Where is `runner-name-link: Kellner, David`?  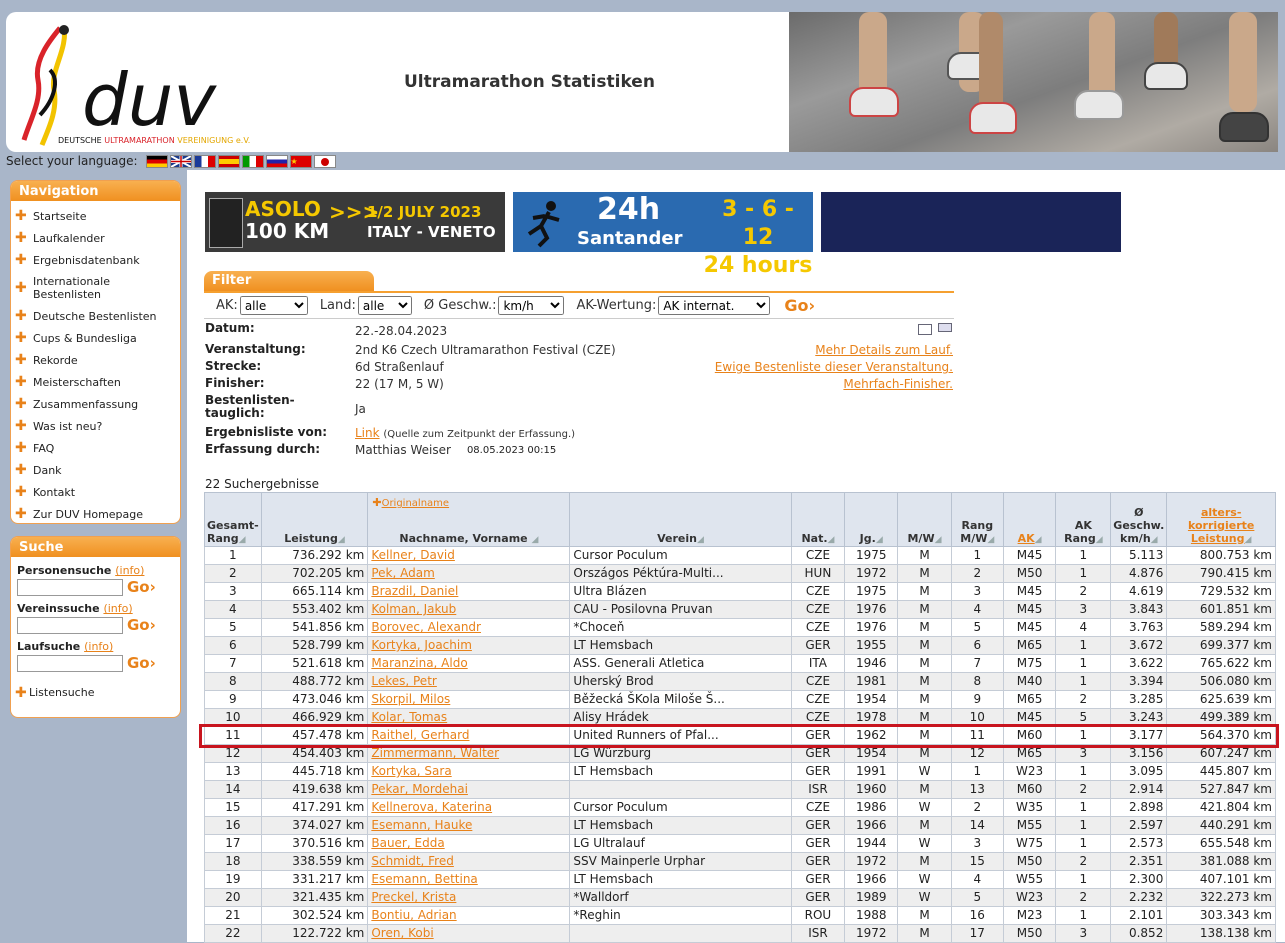 runner-name-link: Kellner, David is located at coordinates (413, 555).